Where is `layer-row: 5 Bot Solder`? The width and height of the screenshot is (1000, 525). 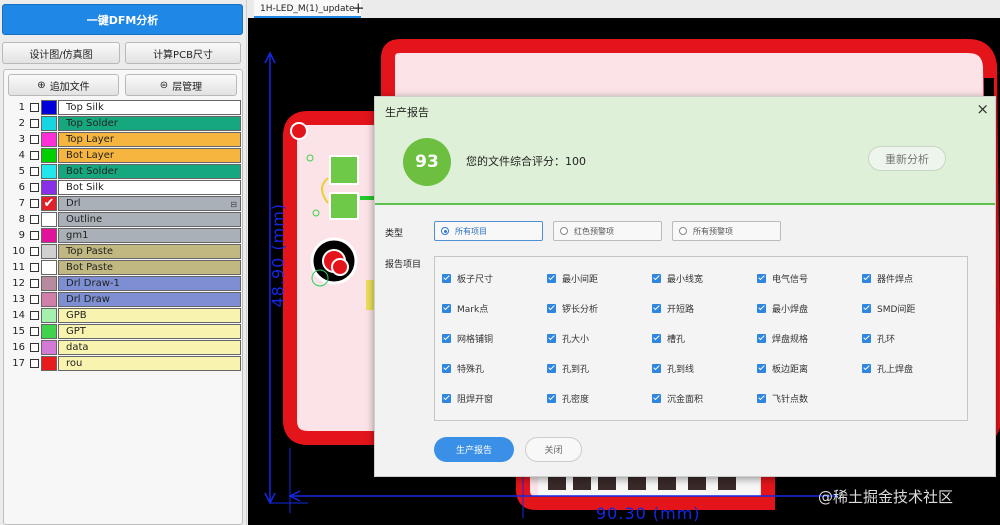
layer-row: 5 Bot Solder is located at coordinates (125, 171).